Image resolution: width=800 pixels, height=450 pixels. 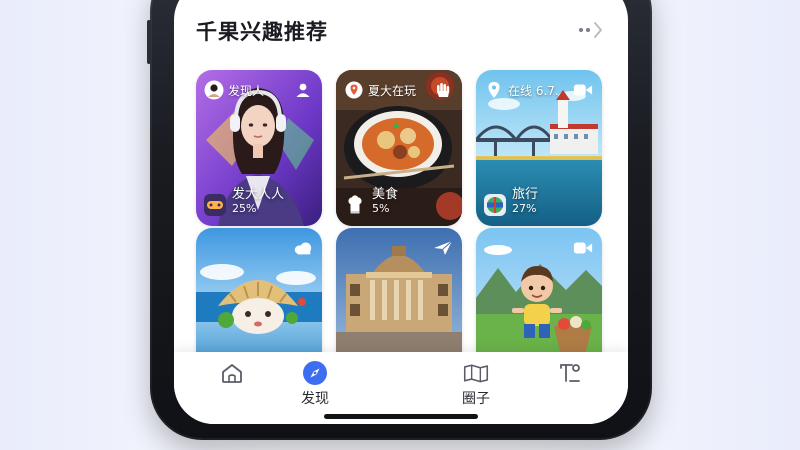 I want to click on tab-home, so click(x=232, y=386).